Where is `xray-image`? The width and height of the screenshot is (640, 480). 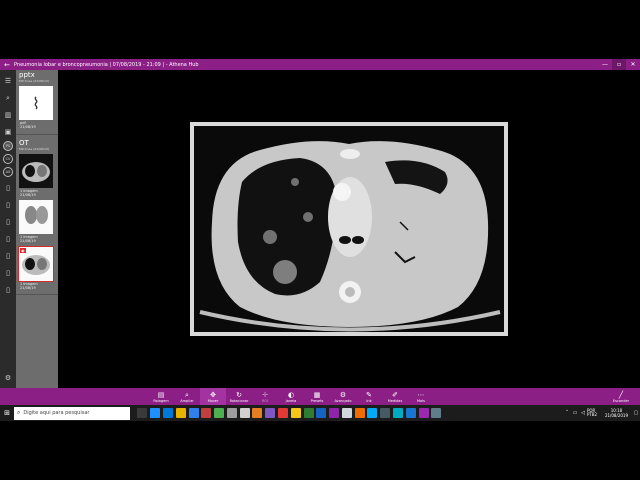 xray-image is located at coordinates (36, 215).